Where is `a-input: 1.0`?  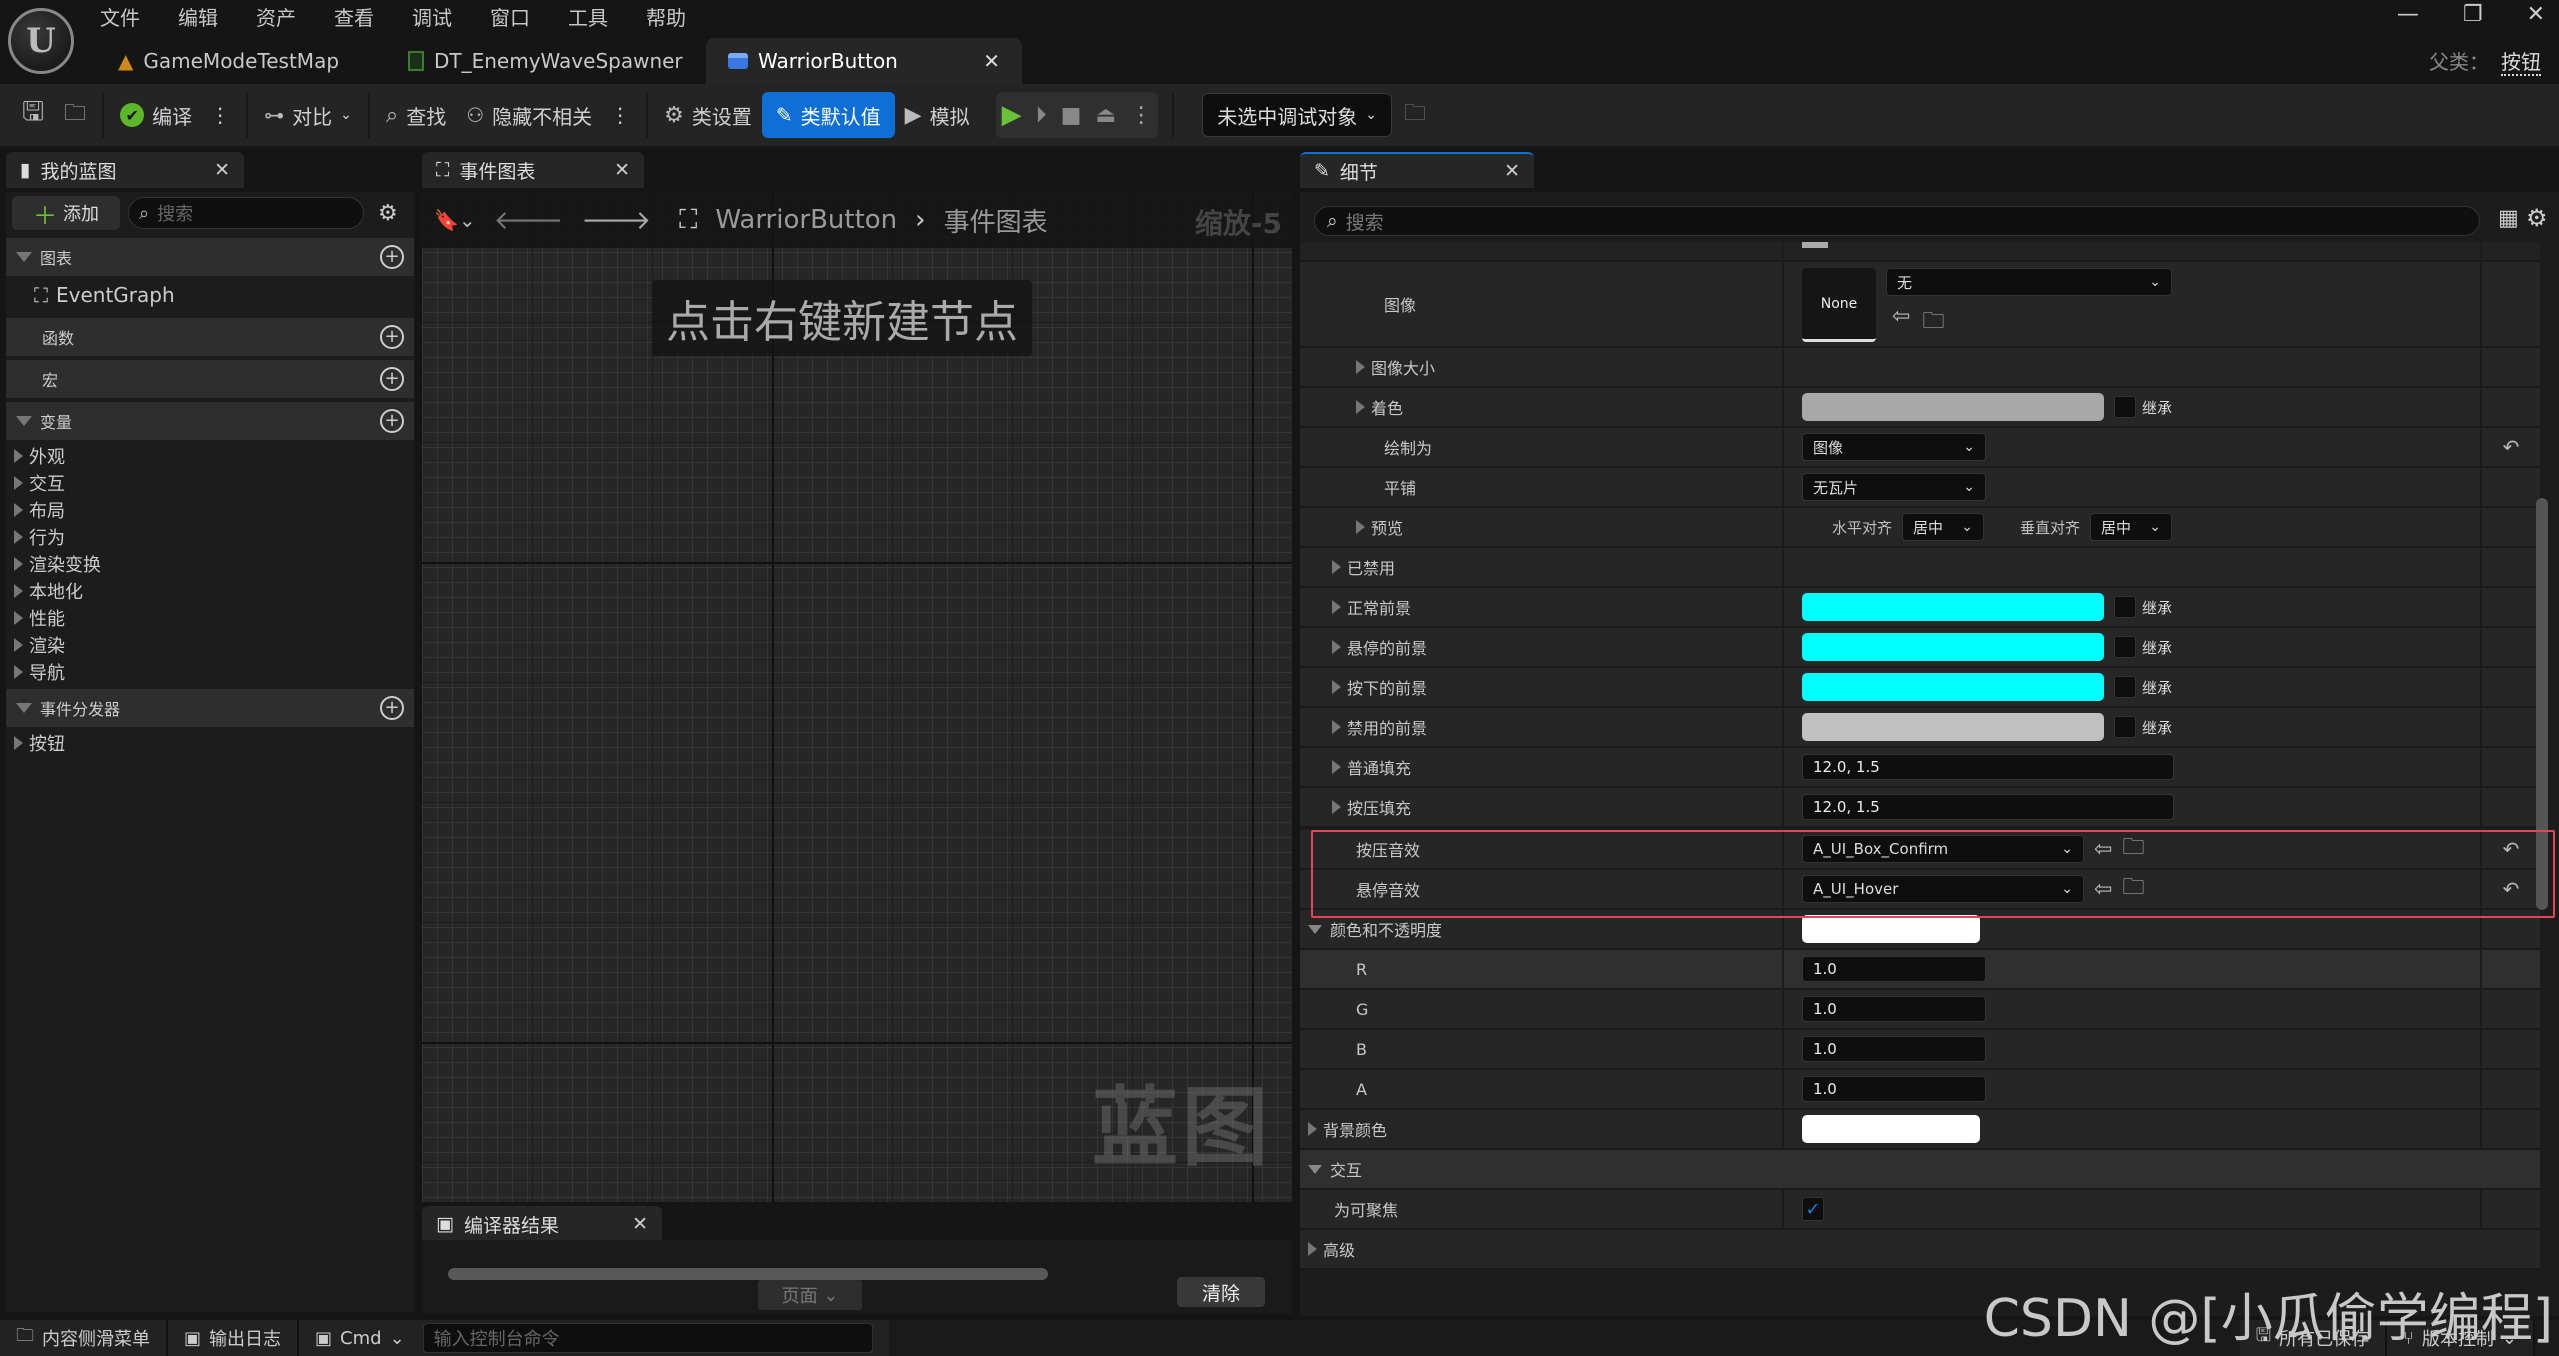 a-input: 1.0 is located at coordinates (1894, 1089).